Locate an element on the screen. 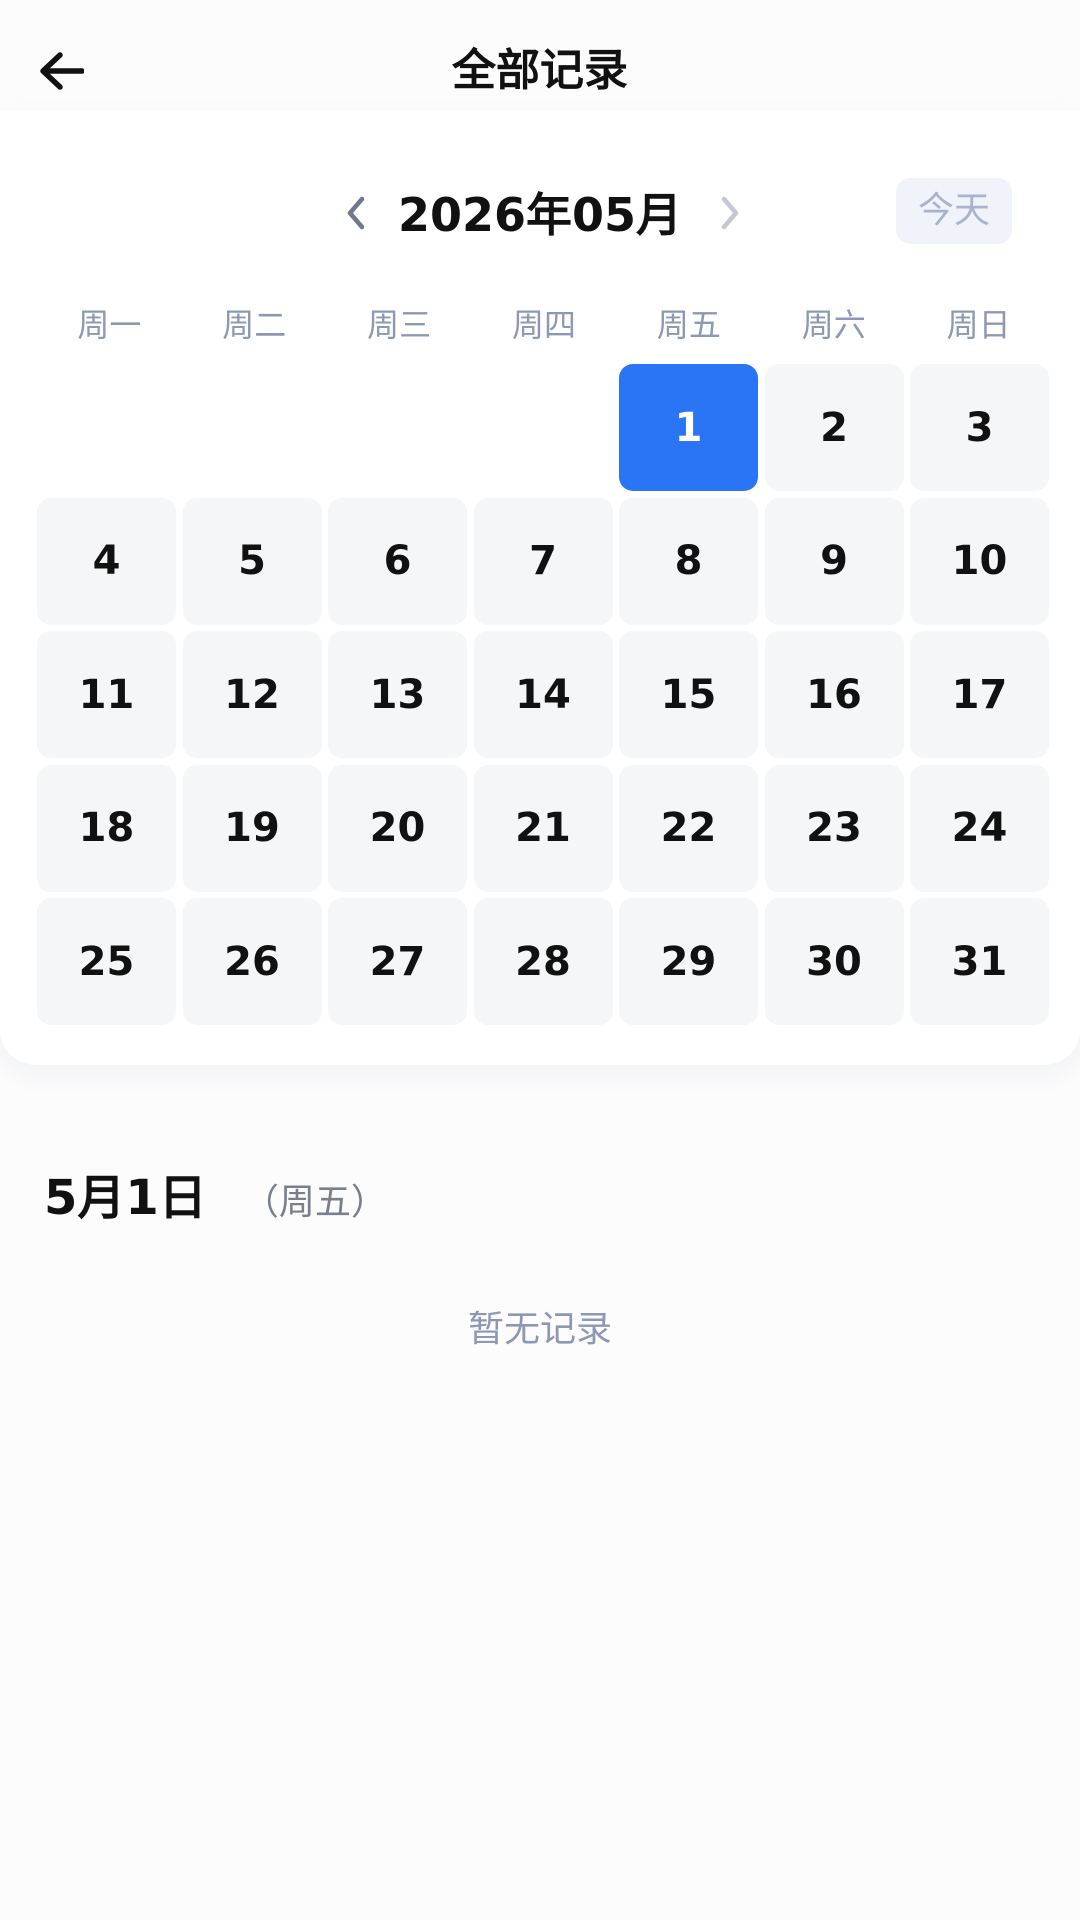  empty-records-text: 暂无记录 is located at coordinates (539, 1329).